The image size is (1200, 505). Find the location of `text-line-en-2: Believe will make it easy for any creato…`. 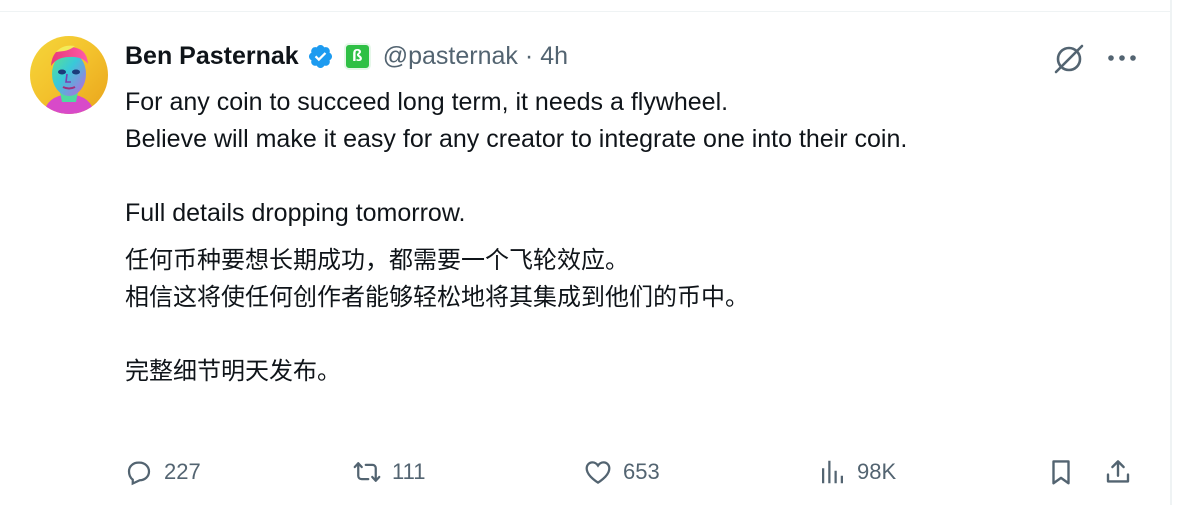

text-line-en-2: Believe will make it easy for any creato… is located at coordinates (516, 139).